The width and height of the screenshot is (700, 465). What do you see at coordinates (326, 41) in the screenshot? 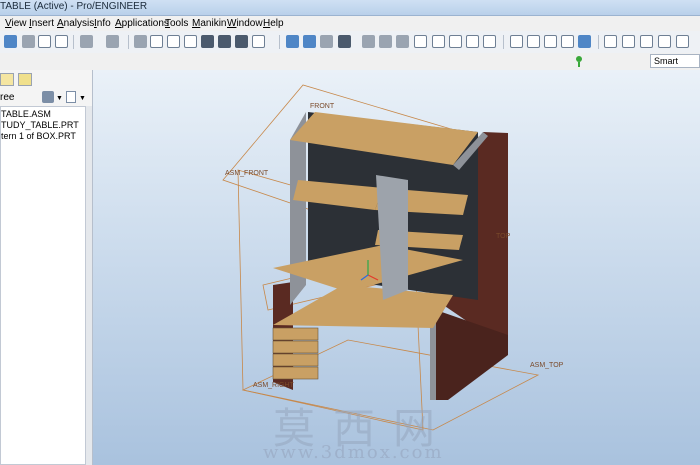
I see `view-mode-icon` at bounding box center [326, 41].